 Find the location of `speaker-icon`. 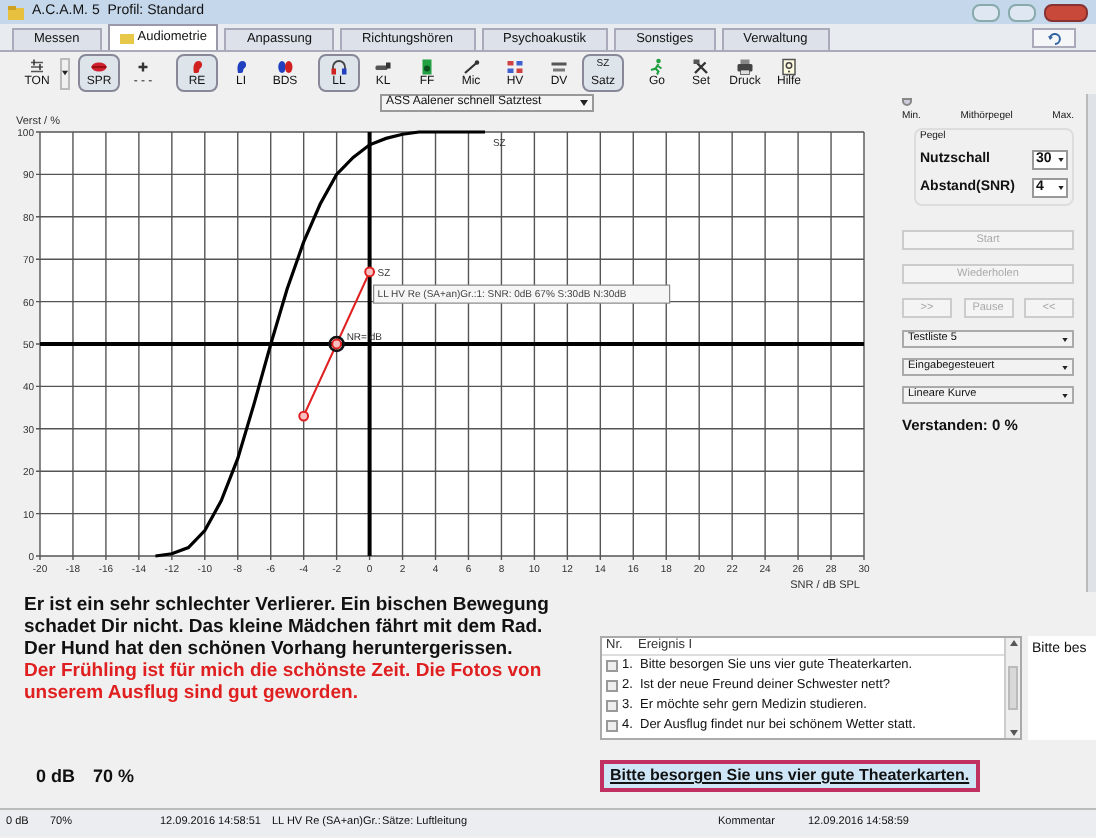

speaker-icon is located at coordinates (427, 66).